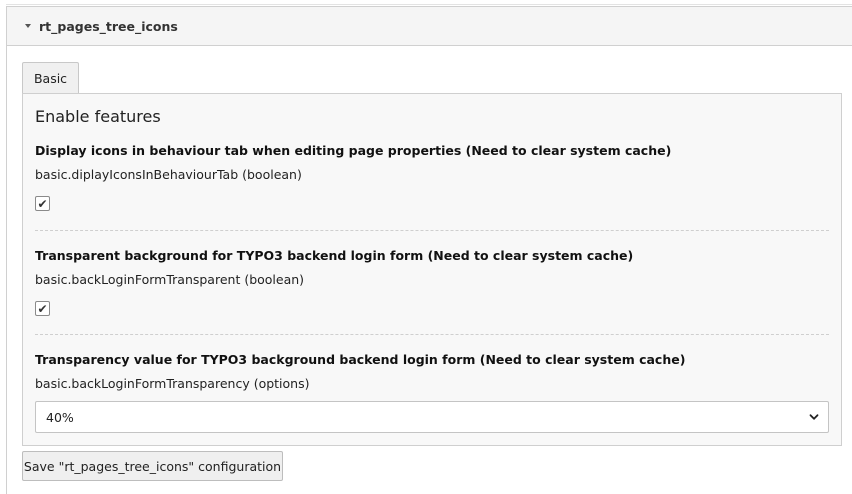 The width and height of the screenshot is (852, 494). I want to click on top-border, so click(429, 2).